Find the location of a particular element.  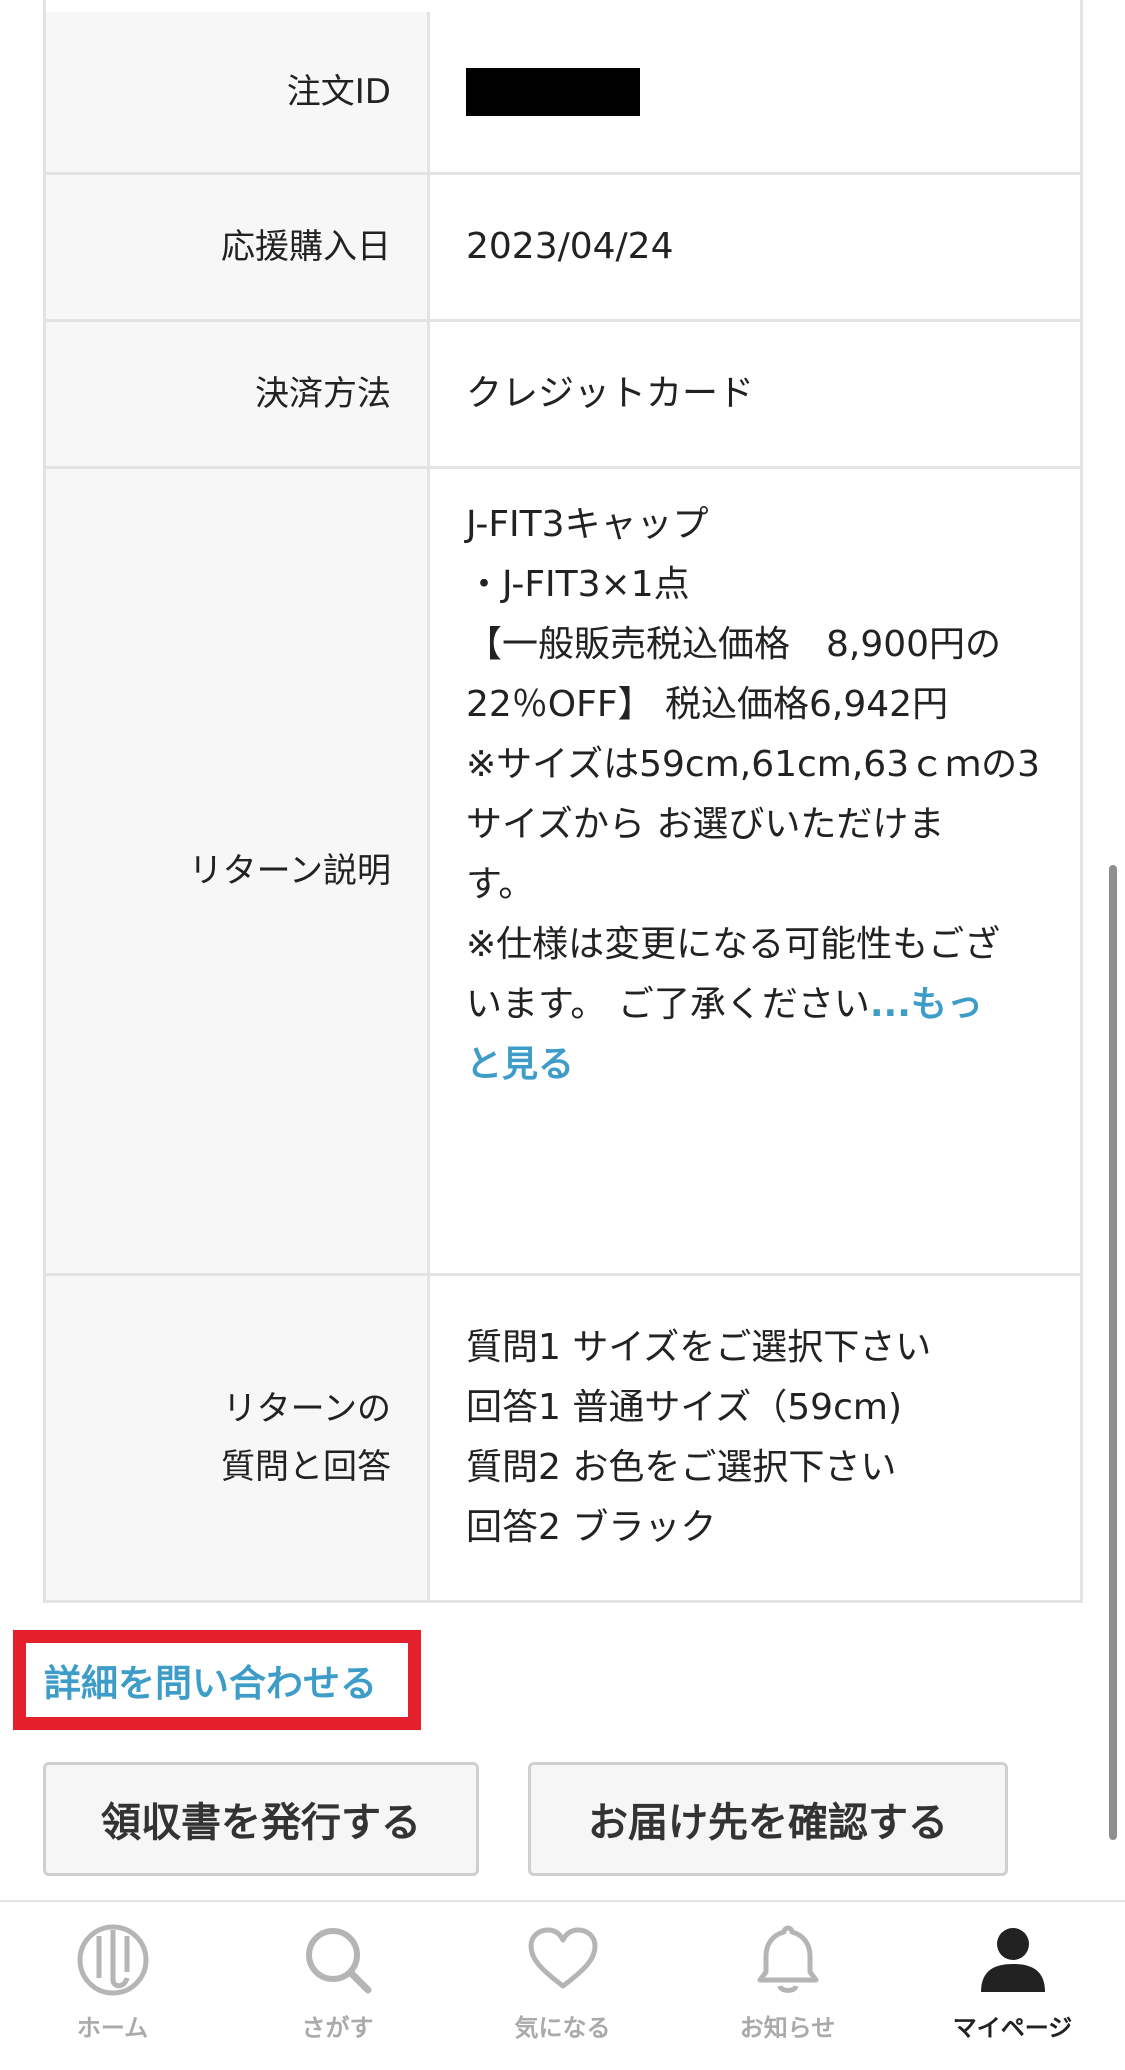

bottom-tab-bar: ホーム さがす 気になる お知らせ マイページ is located at coordinates (562, 1985).